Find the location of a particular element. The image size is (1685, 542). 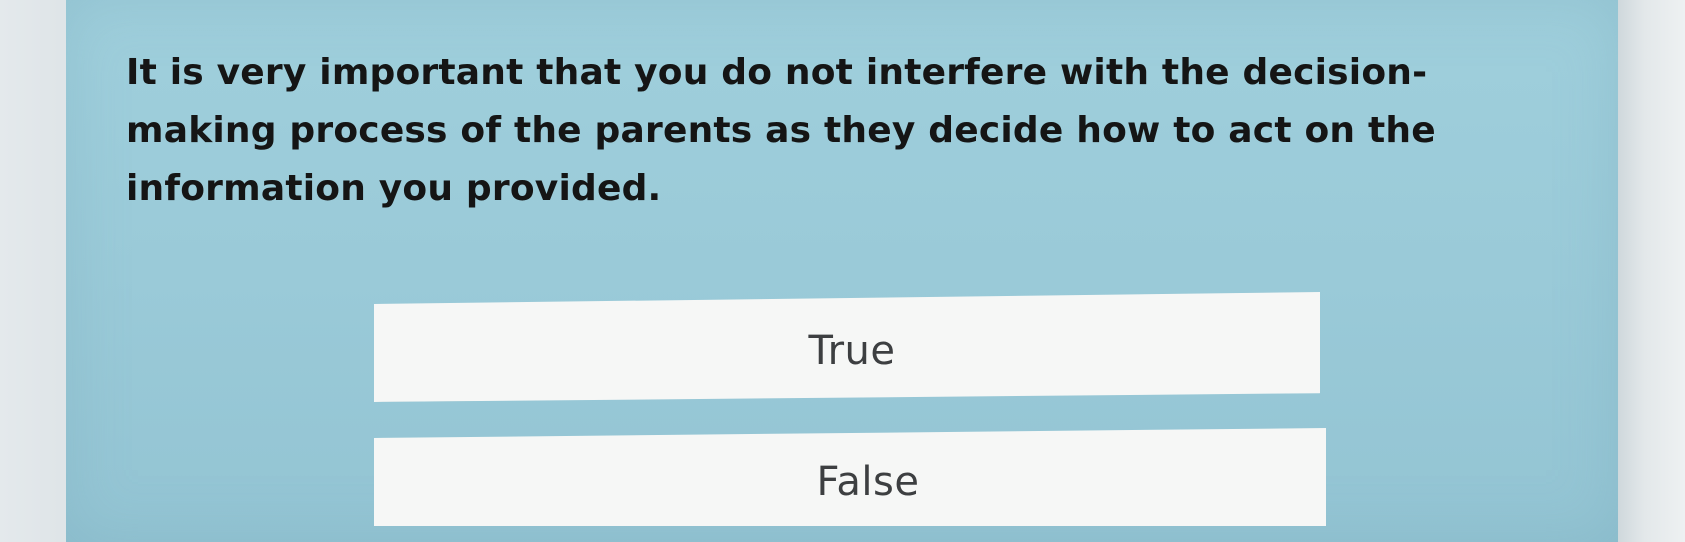

answer-option-true: True is located at coordinates (847, 347).